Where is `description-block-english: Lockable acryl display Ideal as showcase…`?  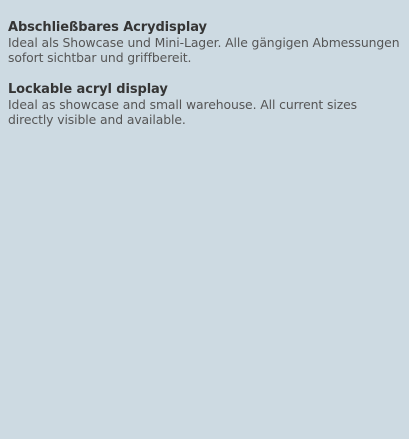 description-block-english: Lockable acryl display Ideal as showcase… is located at coordinates (204, 104).